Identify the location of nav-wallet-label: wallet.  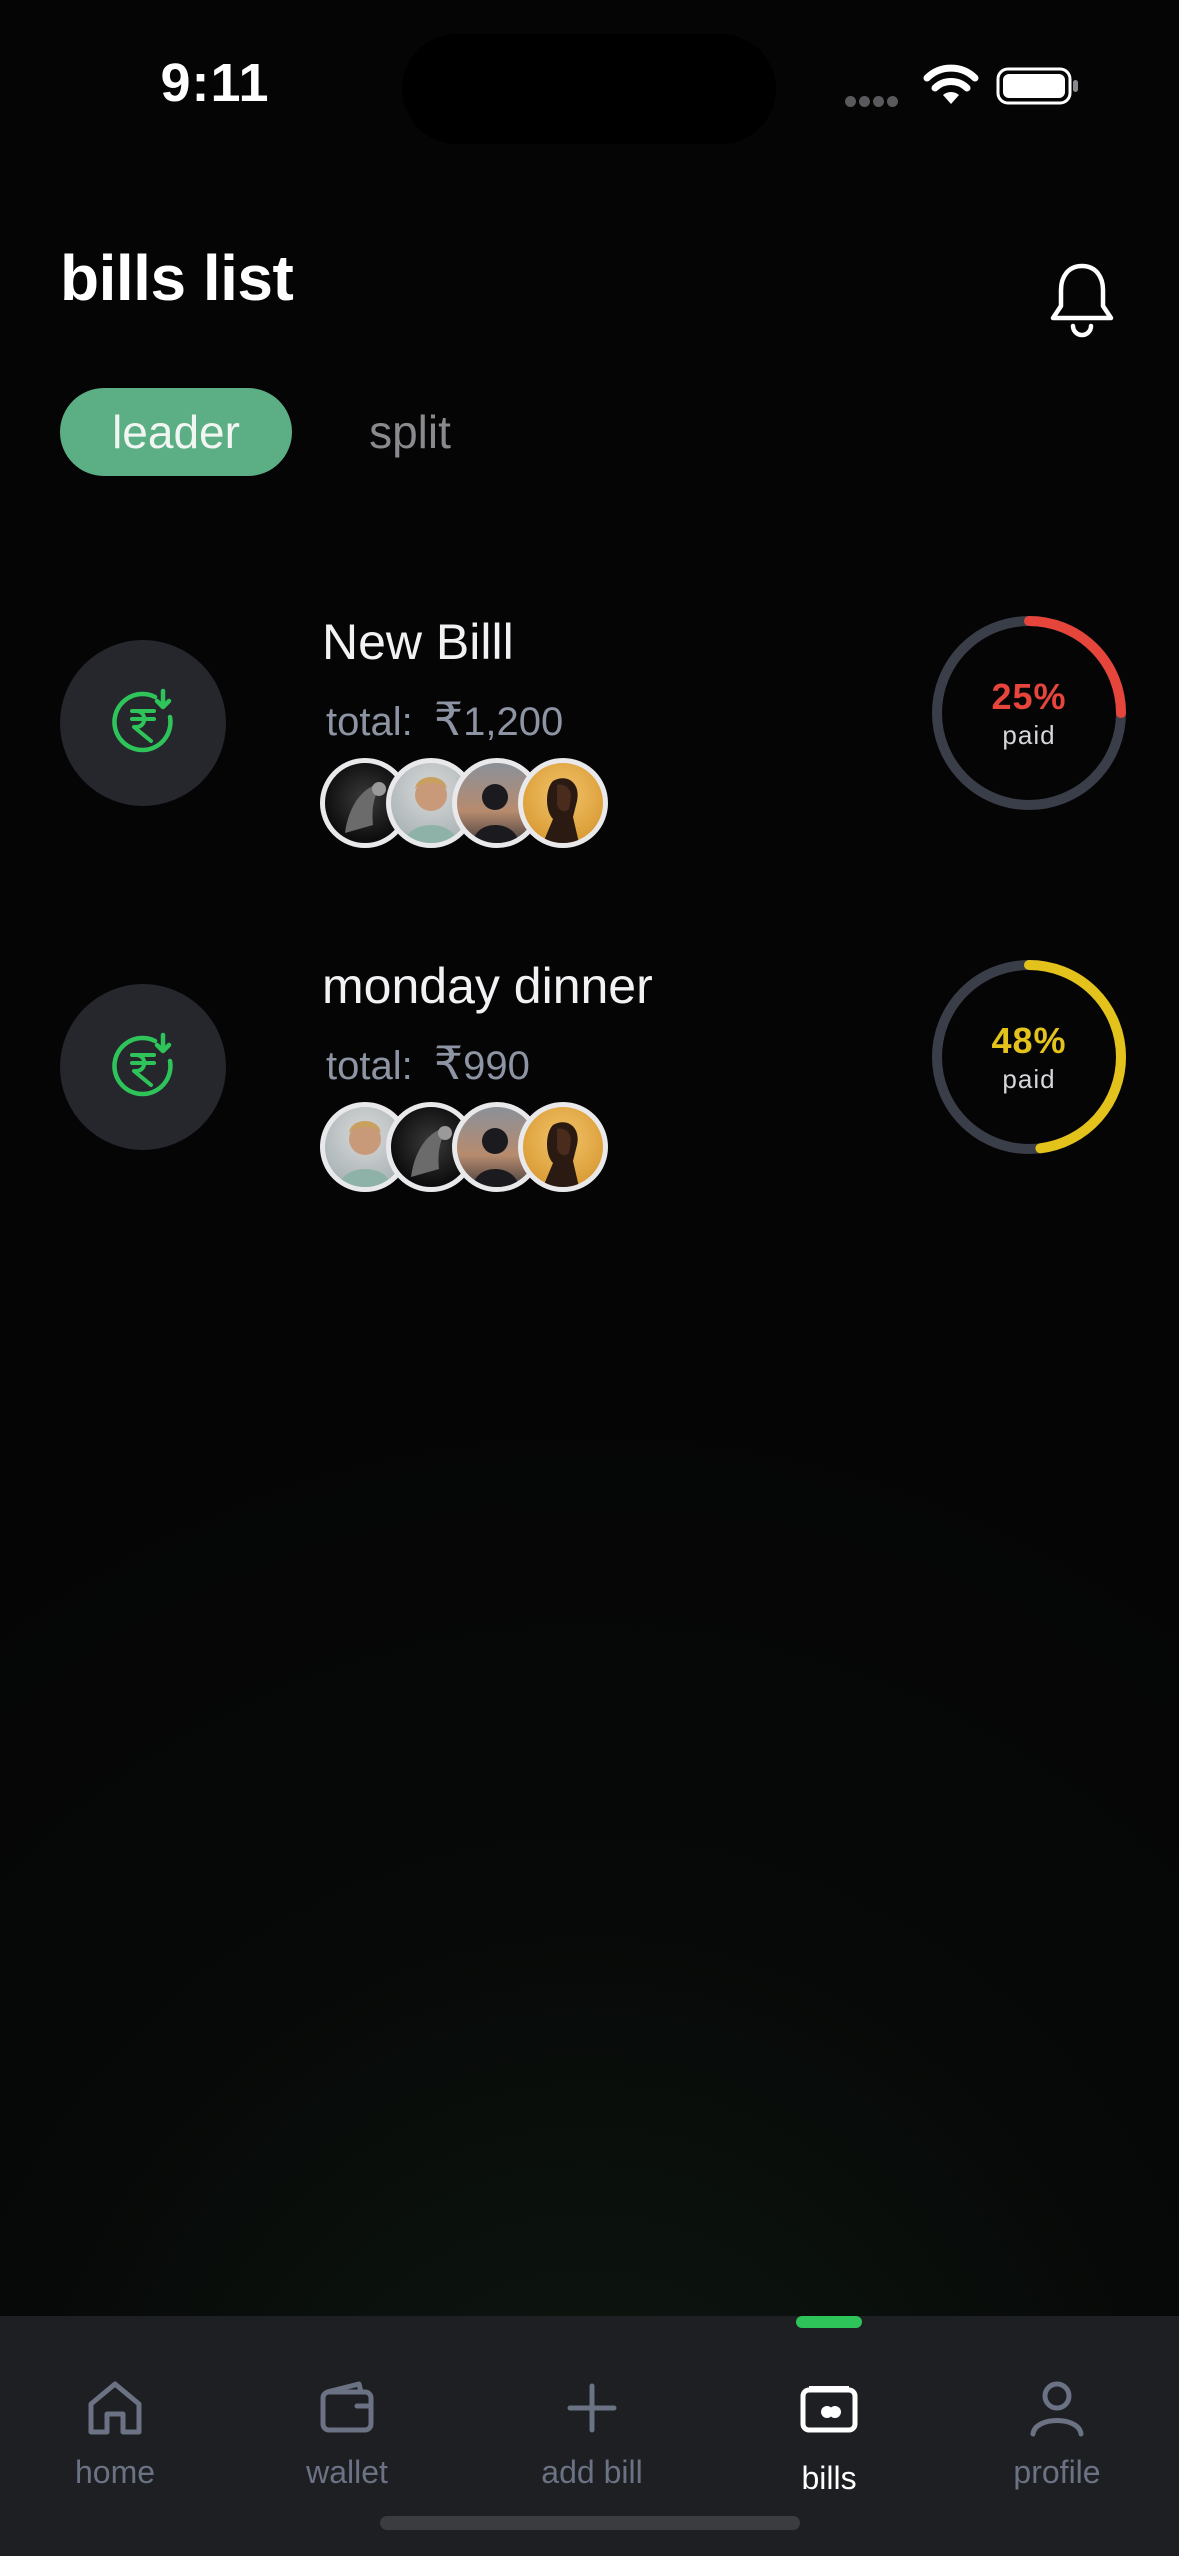
(347, 2472).